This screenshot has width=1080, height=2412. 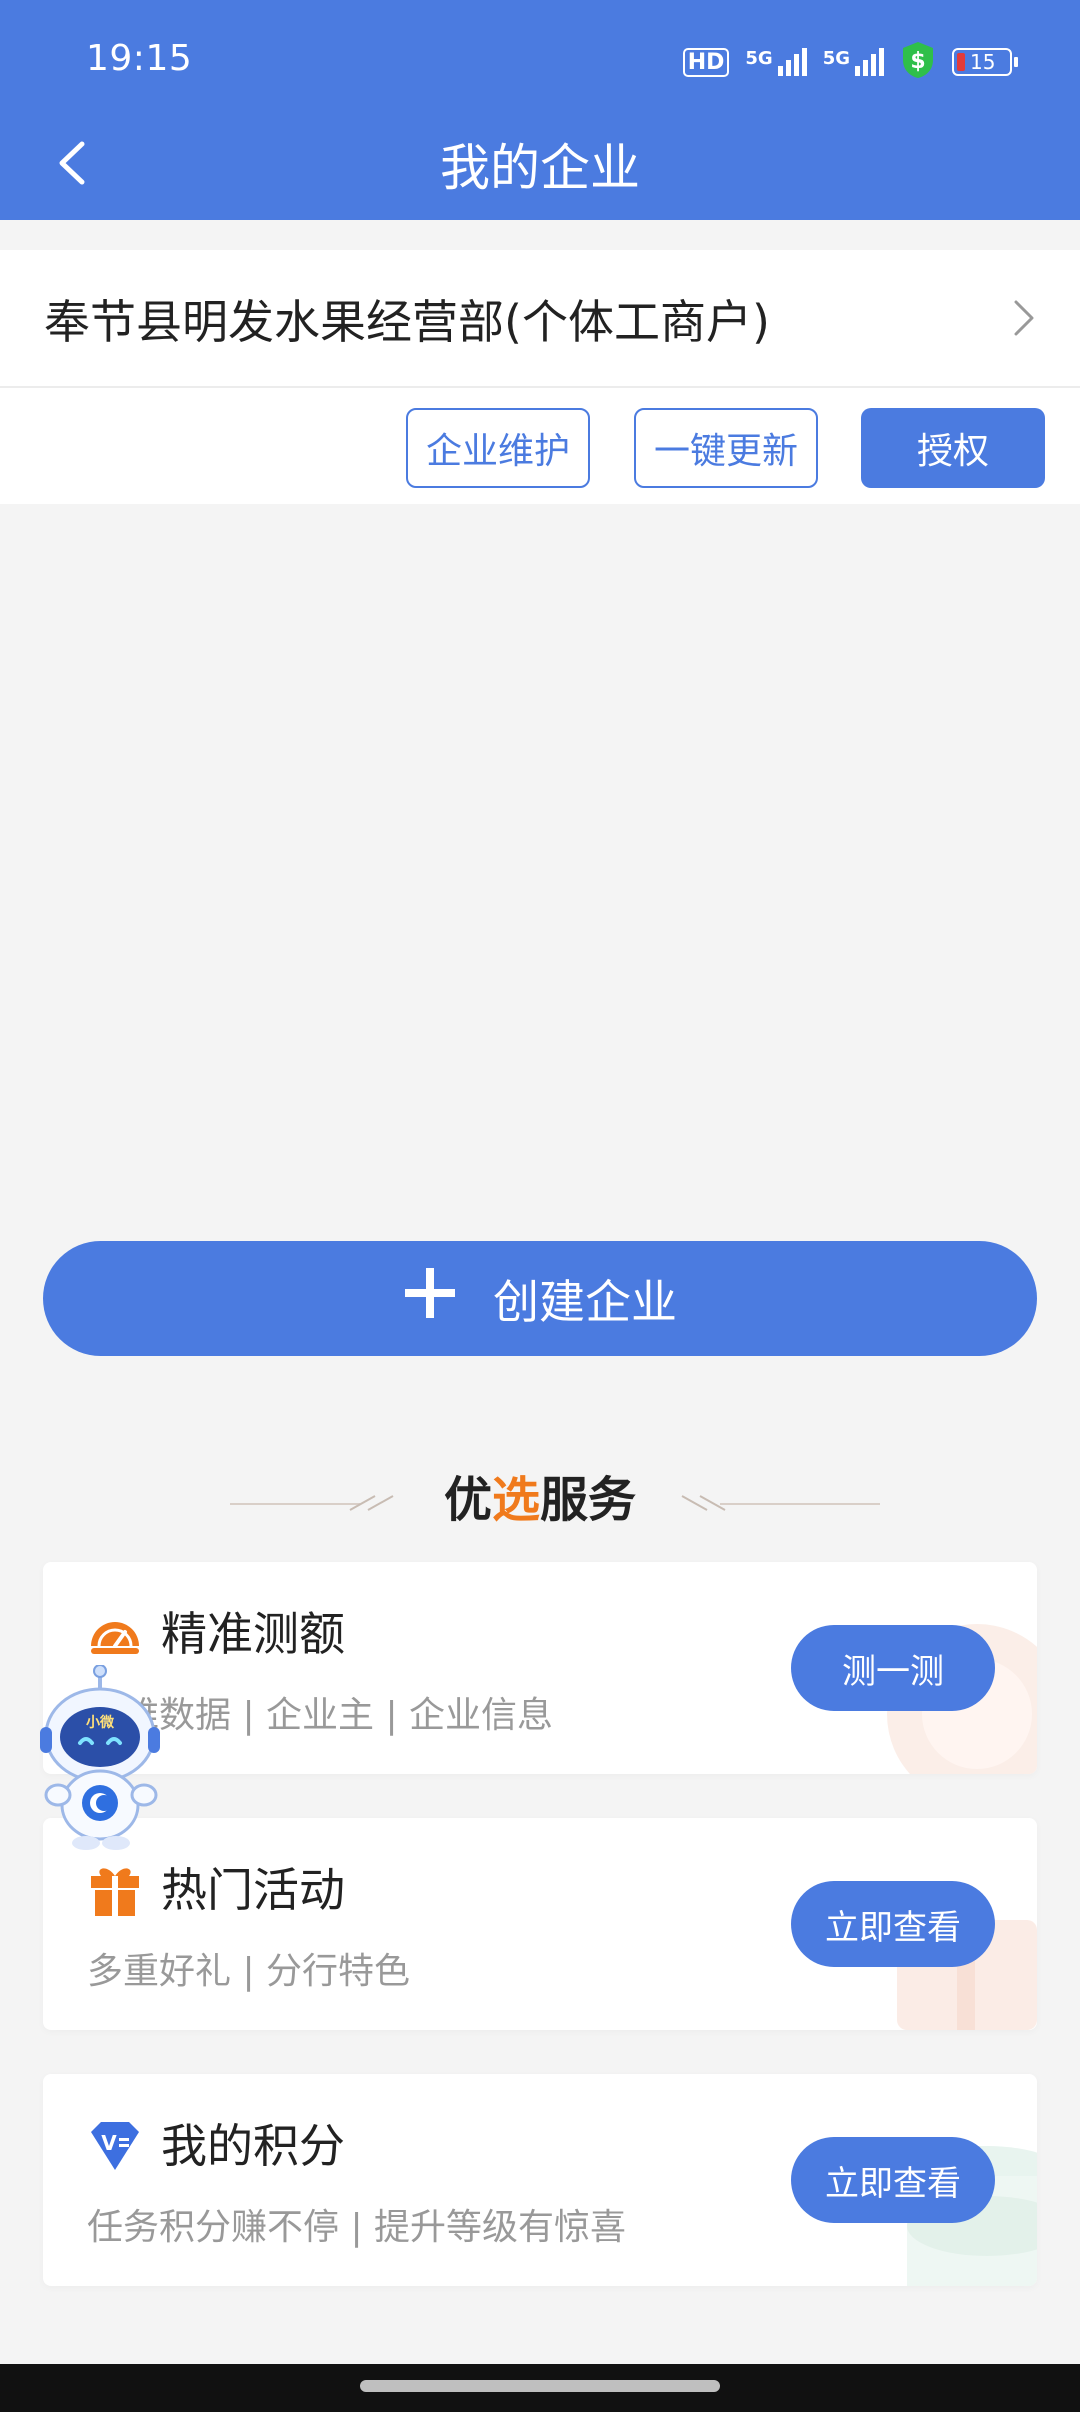 What do you see at coordinates (100, 1722) in the screenshot?
I see `svg-text: 小微` at bounding box center [100, 1722].